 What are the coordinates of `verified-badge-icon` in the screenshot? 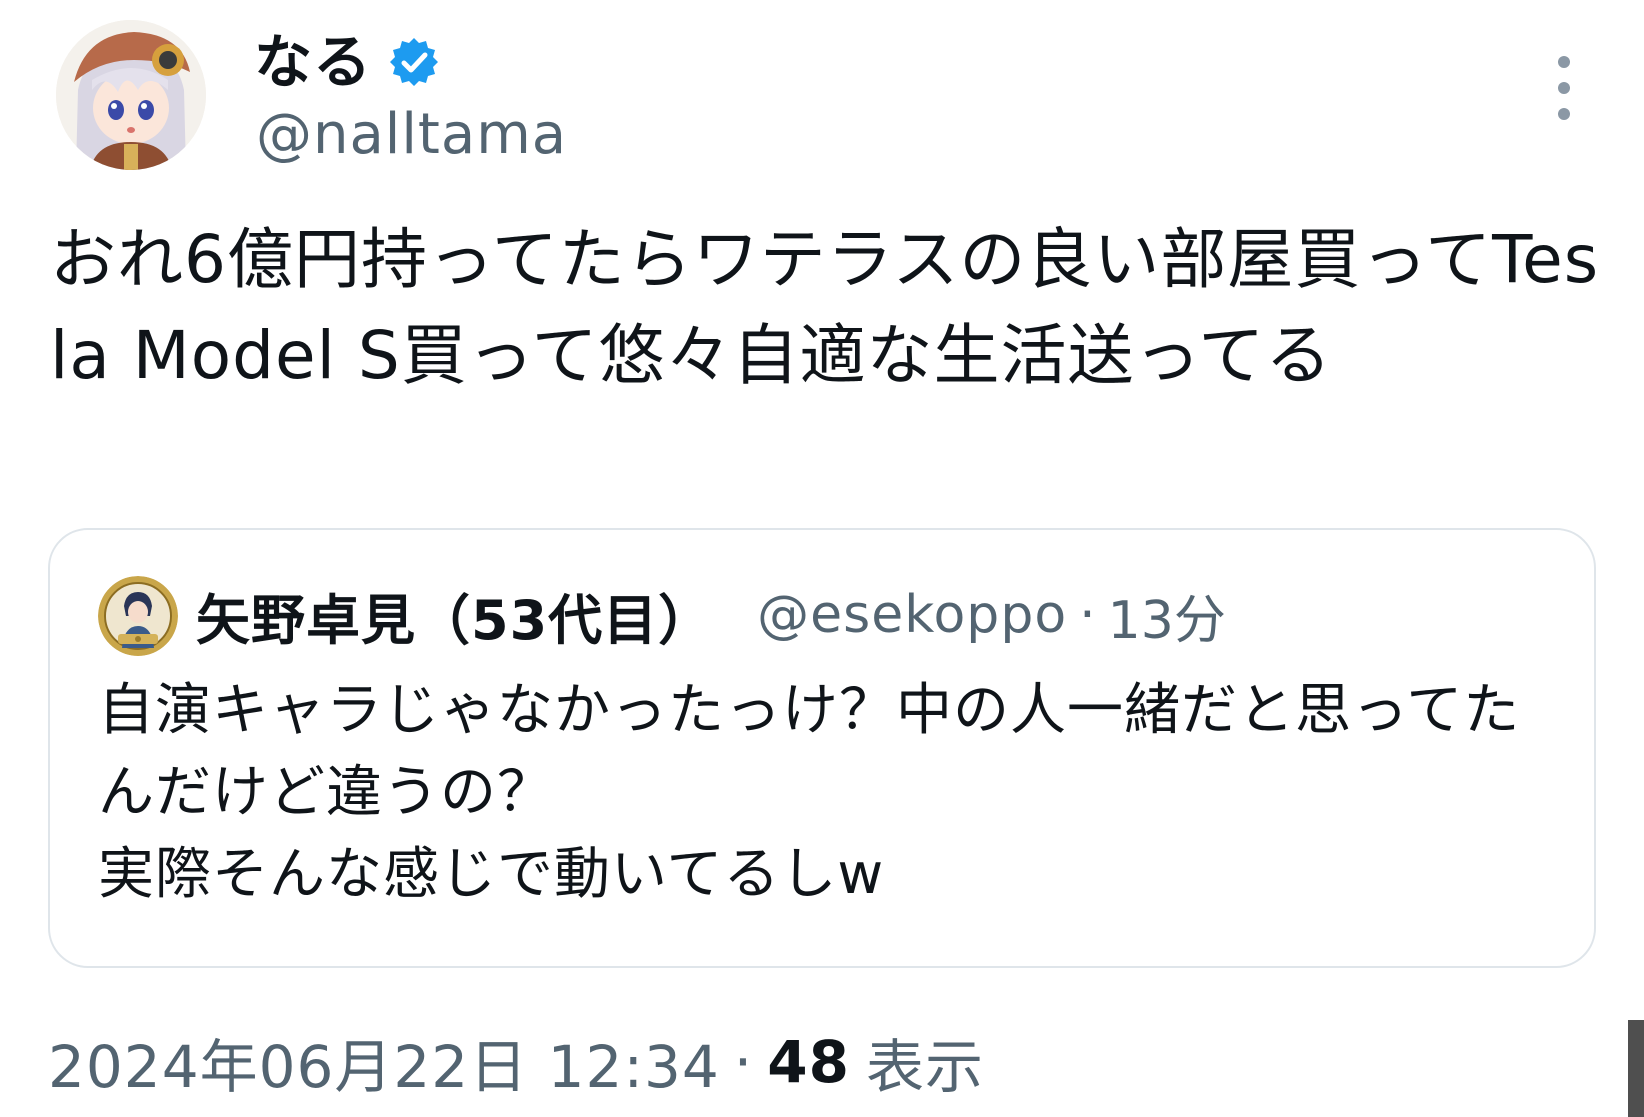 It's located at (414, 62).